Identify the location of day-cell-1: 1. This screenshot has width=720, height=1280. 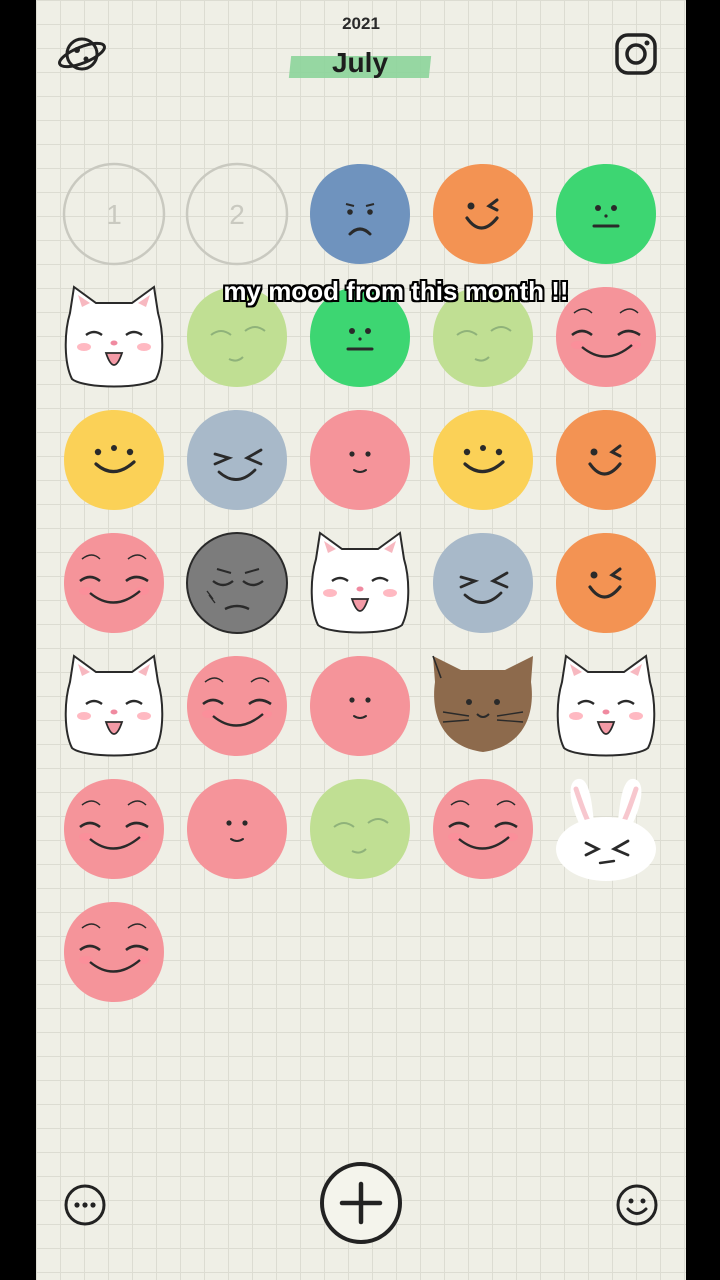
(114, 214).